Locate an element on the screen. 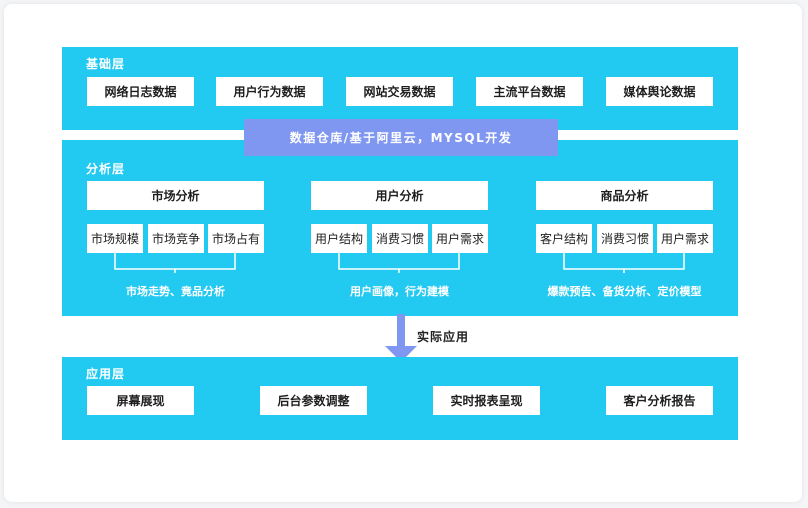 The width and height of the screenshot is (808, 508). sub-user-habits: 消费习惯 is located at coordinates (400, 238).